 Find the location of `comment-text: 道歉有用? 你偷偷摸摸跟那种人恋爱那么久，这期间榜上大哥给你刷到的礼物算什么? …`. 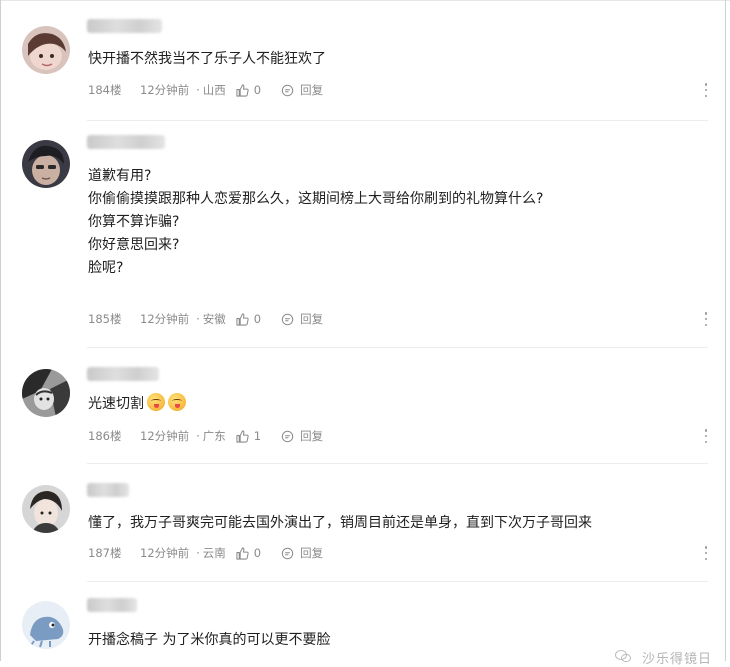

comment-text: 道歉有用? 你偷偷摸摸跟那种人恋爱那么久，这期间榜上大哥给你刷到的礼物算什么? … is located at coordinates (315, 222).